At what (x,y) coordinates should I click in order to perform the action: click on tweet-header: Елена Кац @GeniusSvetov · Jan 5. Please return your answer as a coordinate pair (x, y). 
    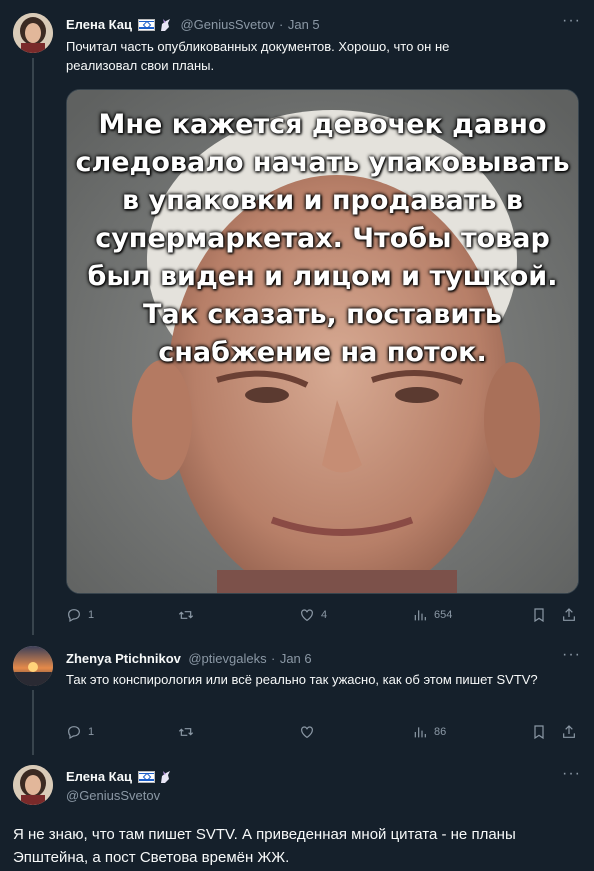
    Looking at the image, I should click on (193, 25).